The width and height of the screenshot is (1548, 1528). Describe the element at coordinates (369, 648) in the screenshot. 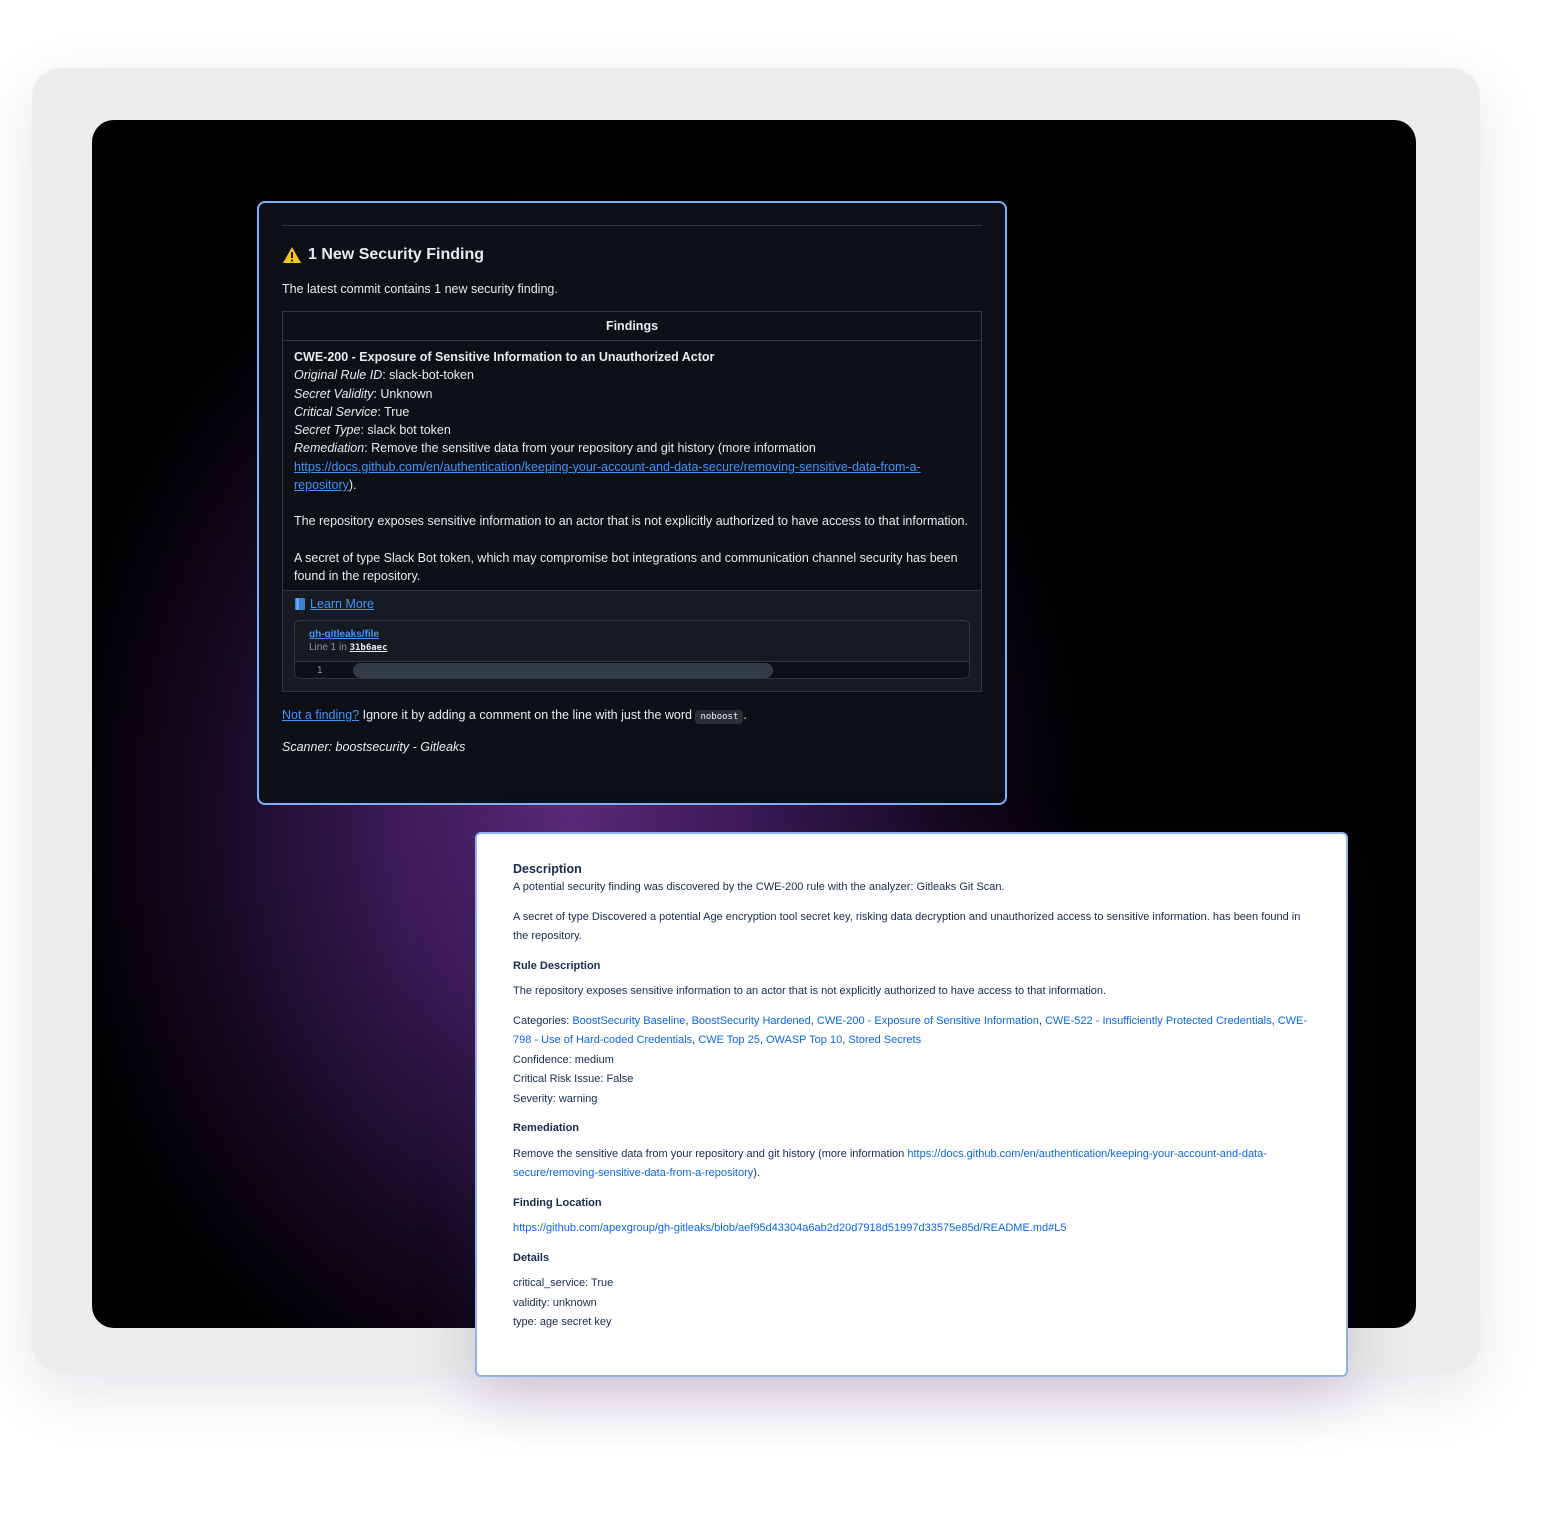

I see `commit-link: 31b6aec` at that location.